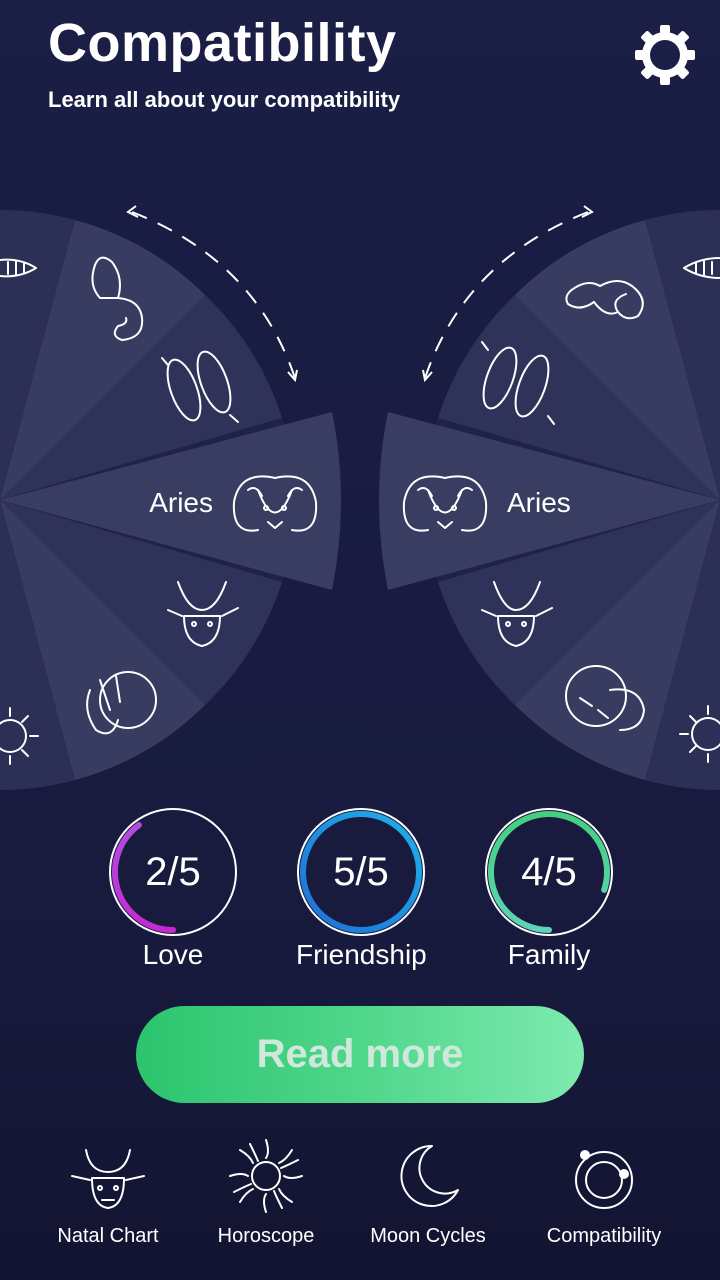 The width and height of the screenshot is (720, 1280). I want to click on love-score-ring: 2/5, so click(173, 872).